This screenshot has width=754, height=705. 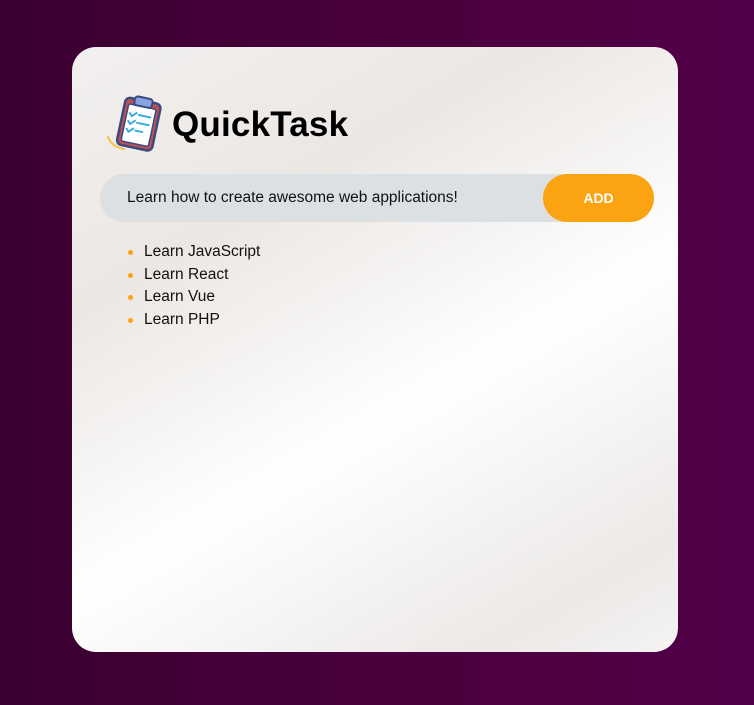 I want to click on task-label: Learn JavaScript, so click(x=202, y=251).